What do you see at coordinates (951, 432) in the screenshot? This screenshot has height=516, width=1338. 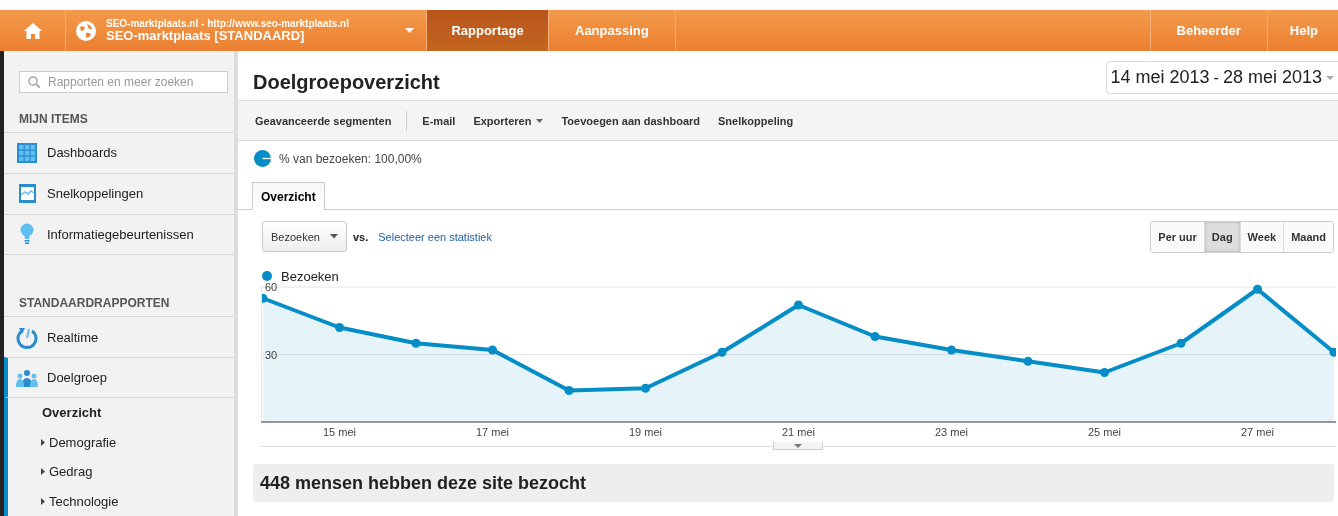 I see `axis-label: 23 mei` at bounding box center [951, 432].